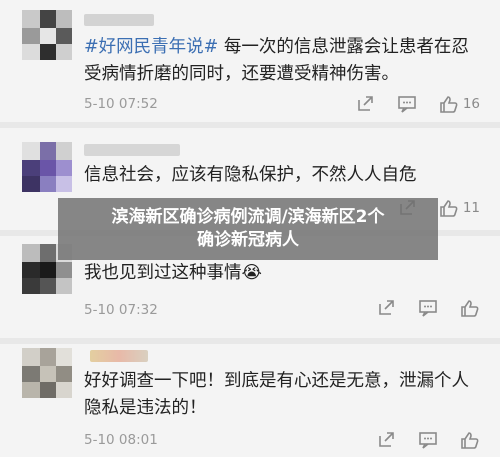 The width and height of the screenshot is (500, 457). I want to click on comment-text: 我也见到过这种事情😭, so click(282, 273).